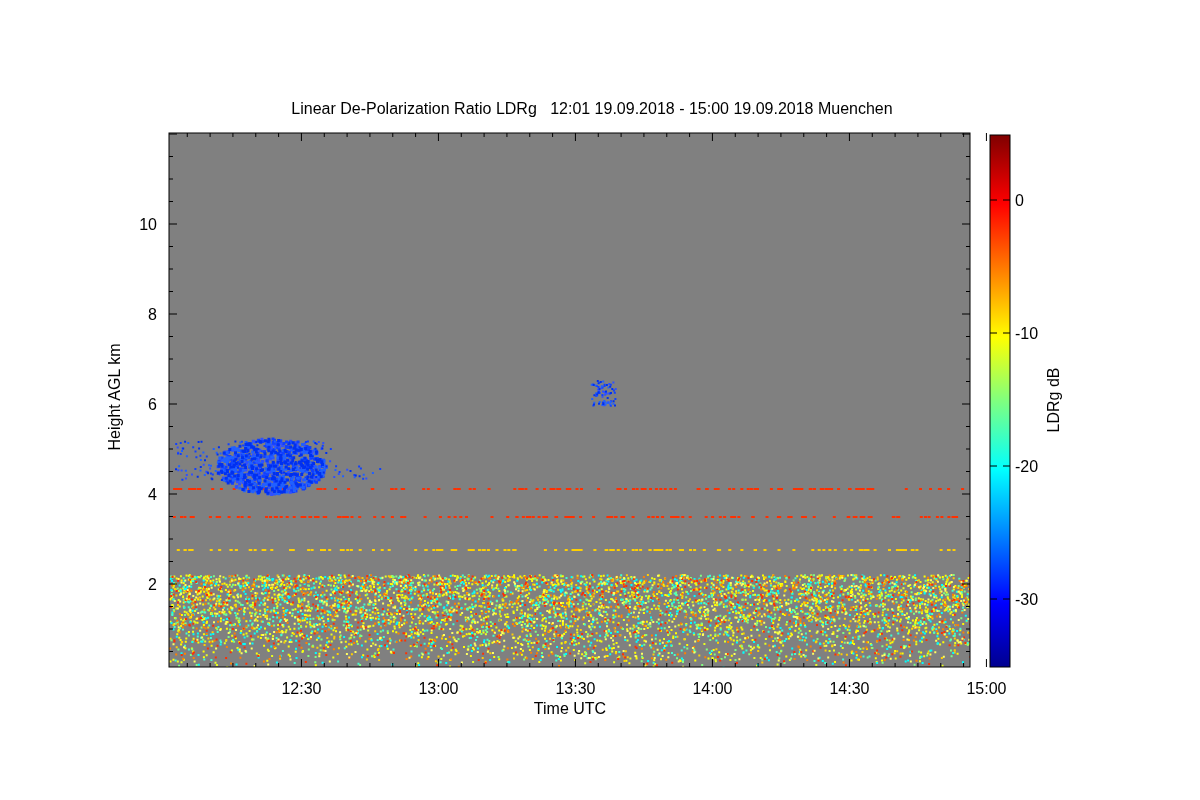  What do you see at coordinates (152, 314) in the screenshot?
I see `y-tick-label: 8` at bounding box center [152, 314].